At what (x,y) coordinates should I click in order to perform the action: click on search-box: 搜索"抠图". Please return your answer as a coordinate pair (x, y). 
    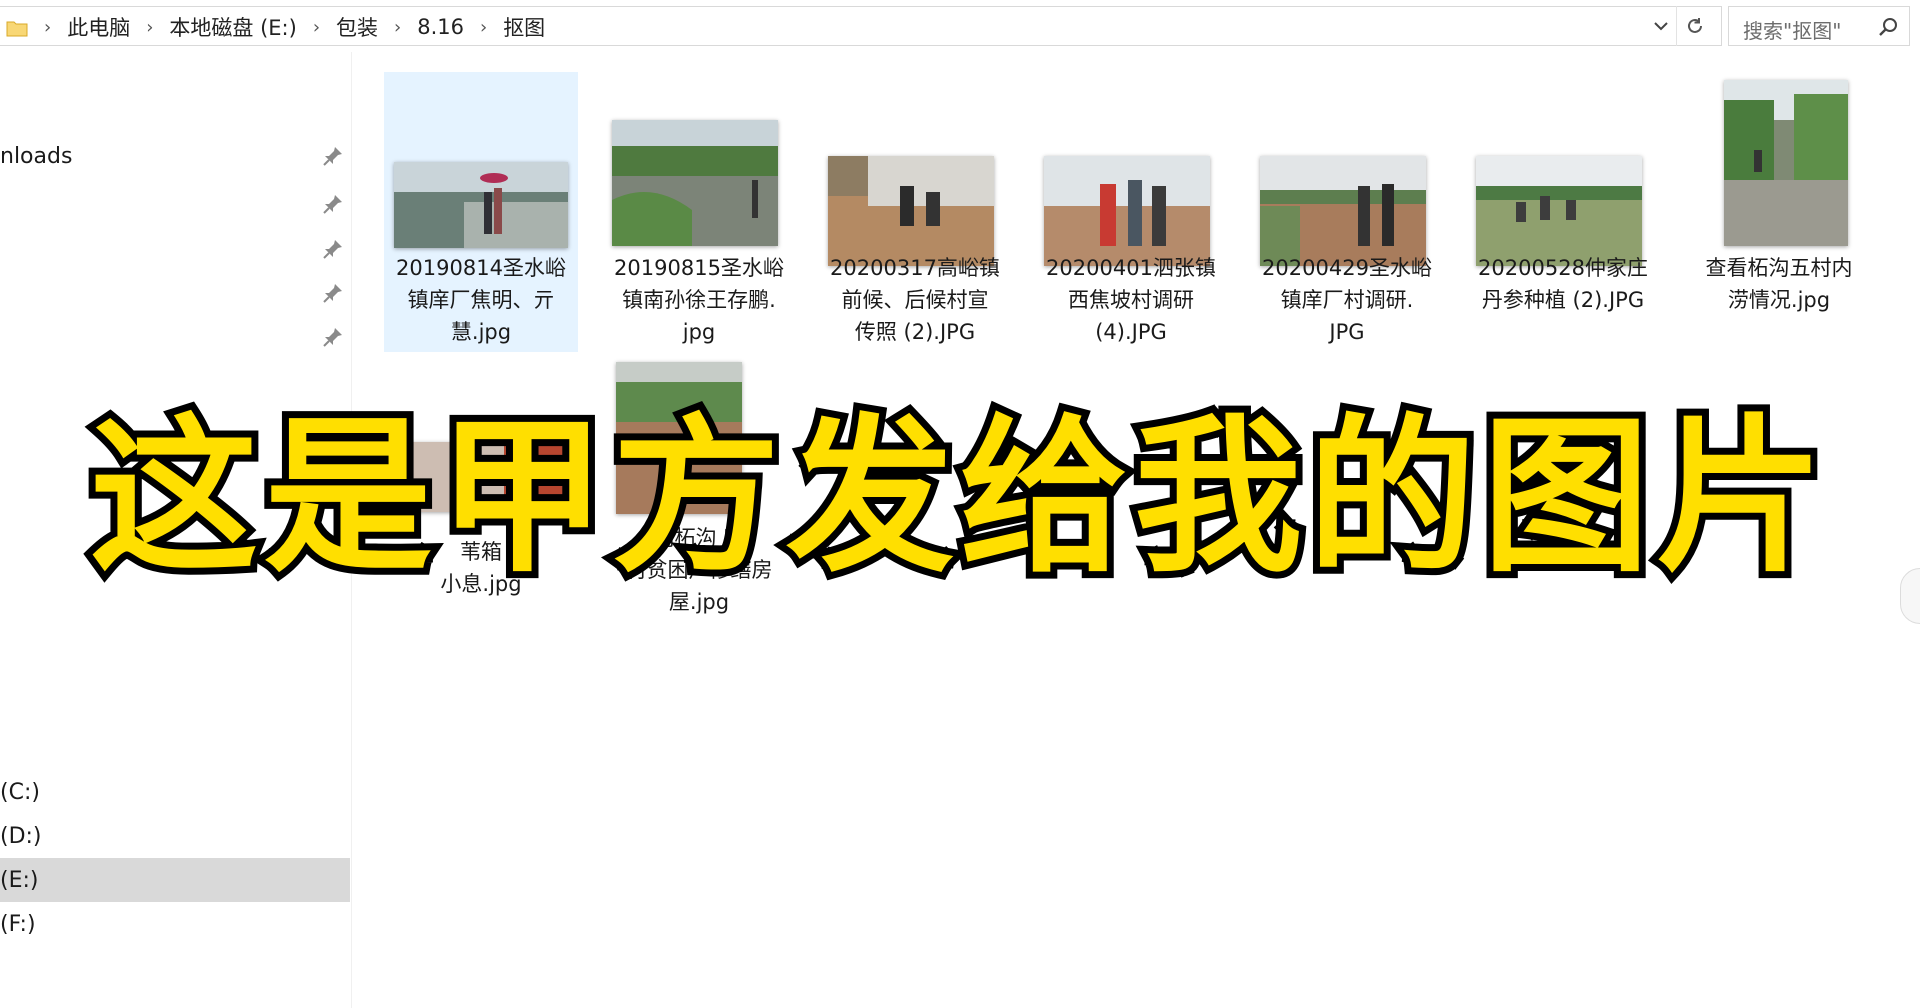
    Looking at the image, I should click on (1819, 26).